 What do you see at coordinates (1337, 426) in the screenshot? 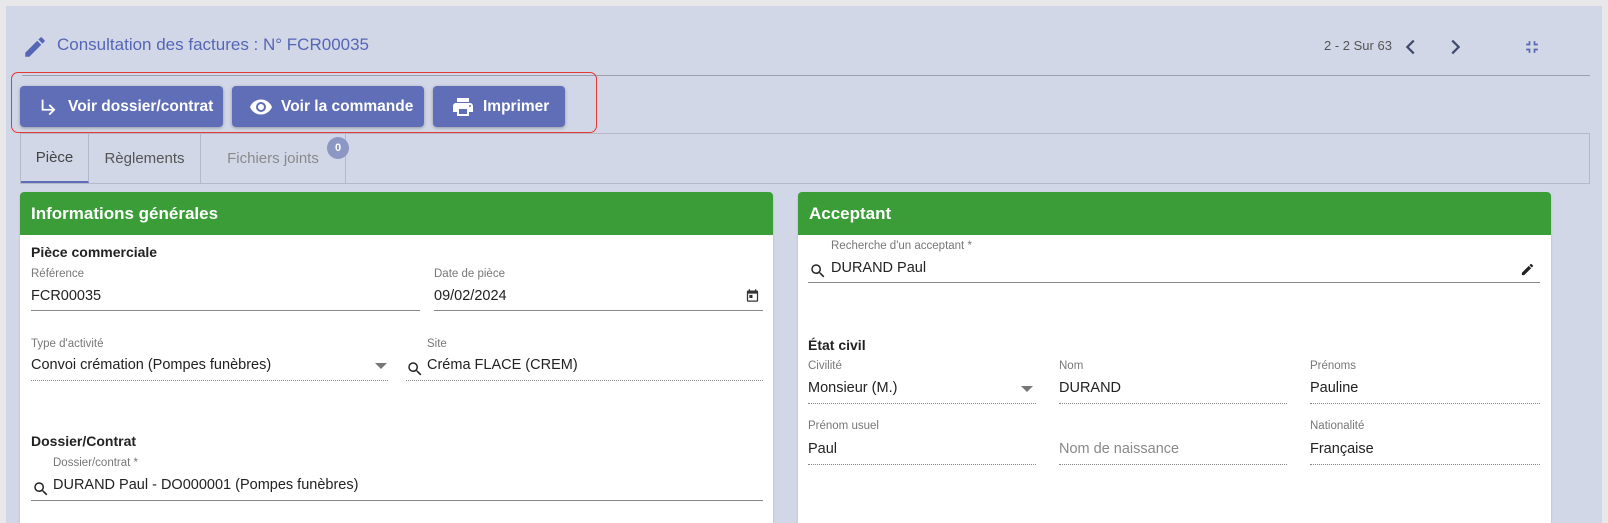
I see `nationalite-label: Nationalité` at bounding box center [1337, 426].